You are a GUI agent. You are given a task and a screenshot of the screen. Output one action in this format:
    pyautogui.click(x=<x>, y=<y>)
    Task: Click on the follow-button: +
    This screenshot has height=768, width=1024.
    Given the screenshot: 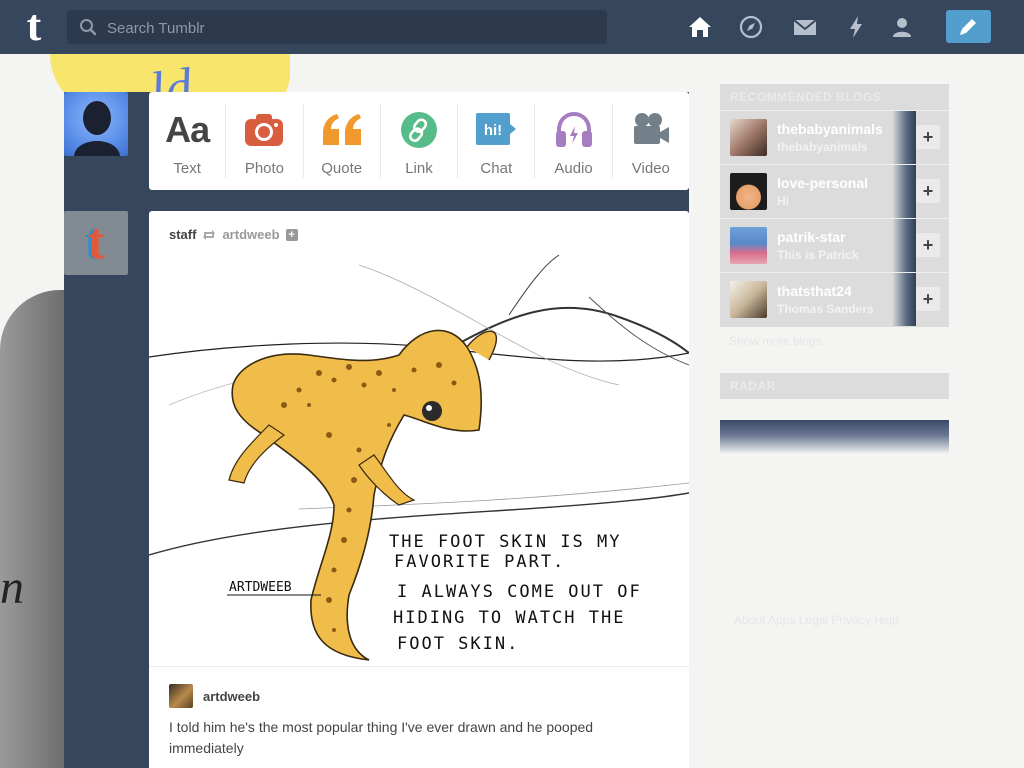 What is the action you would take?
    pyautogui.click(x=291, y=234)
    